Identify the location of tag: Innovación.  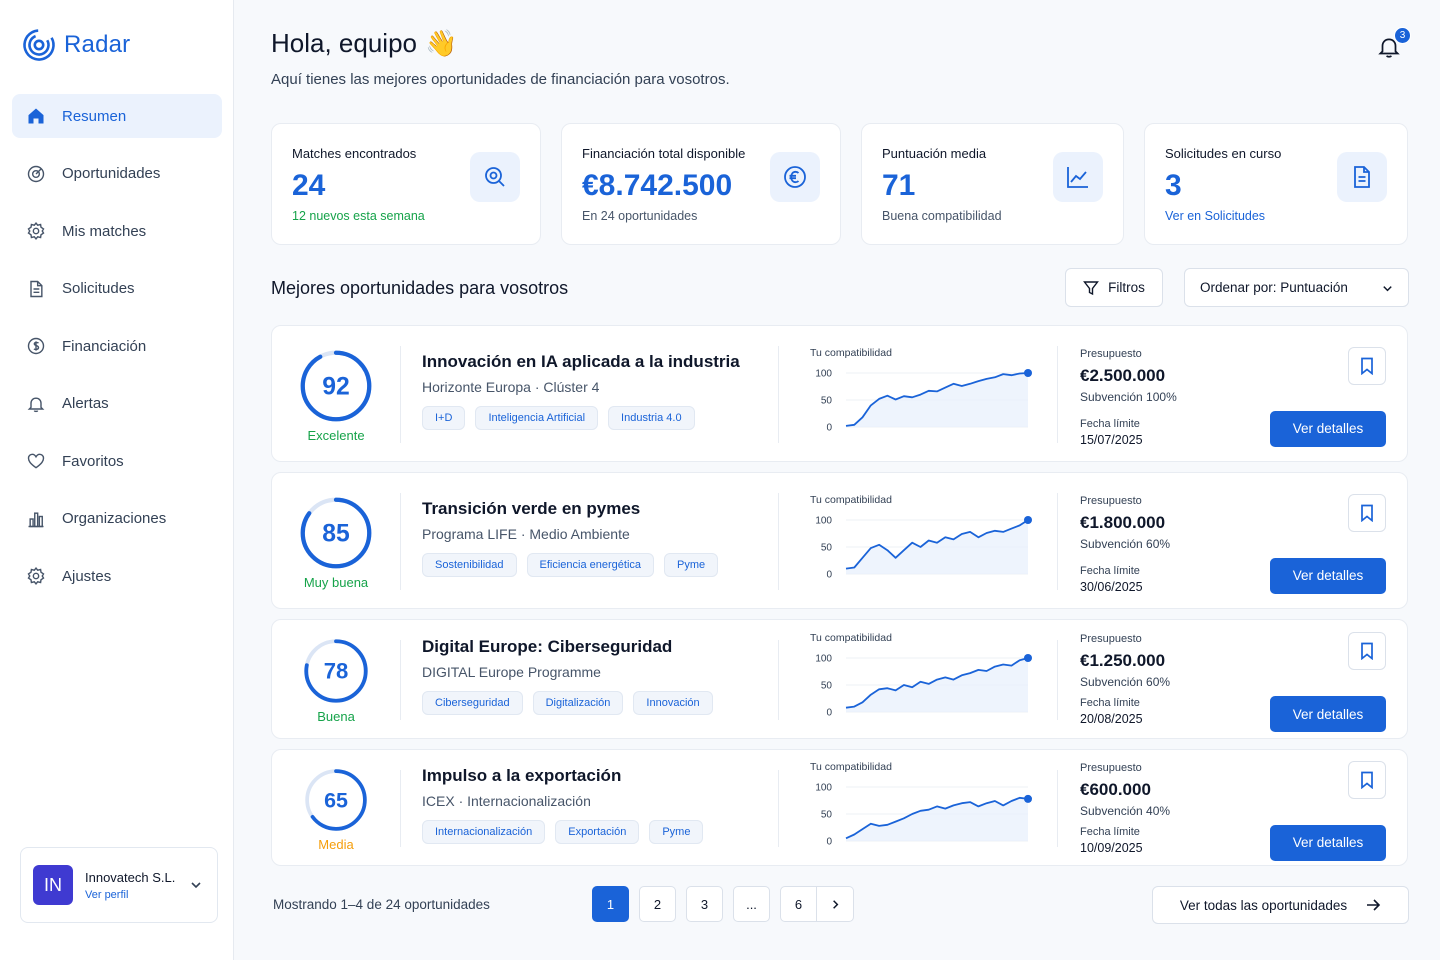
(673, 703).